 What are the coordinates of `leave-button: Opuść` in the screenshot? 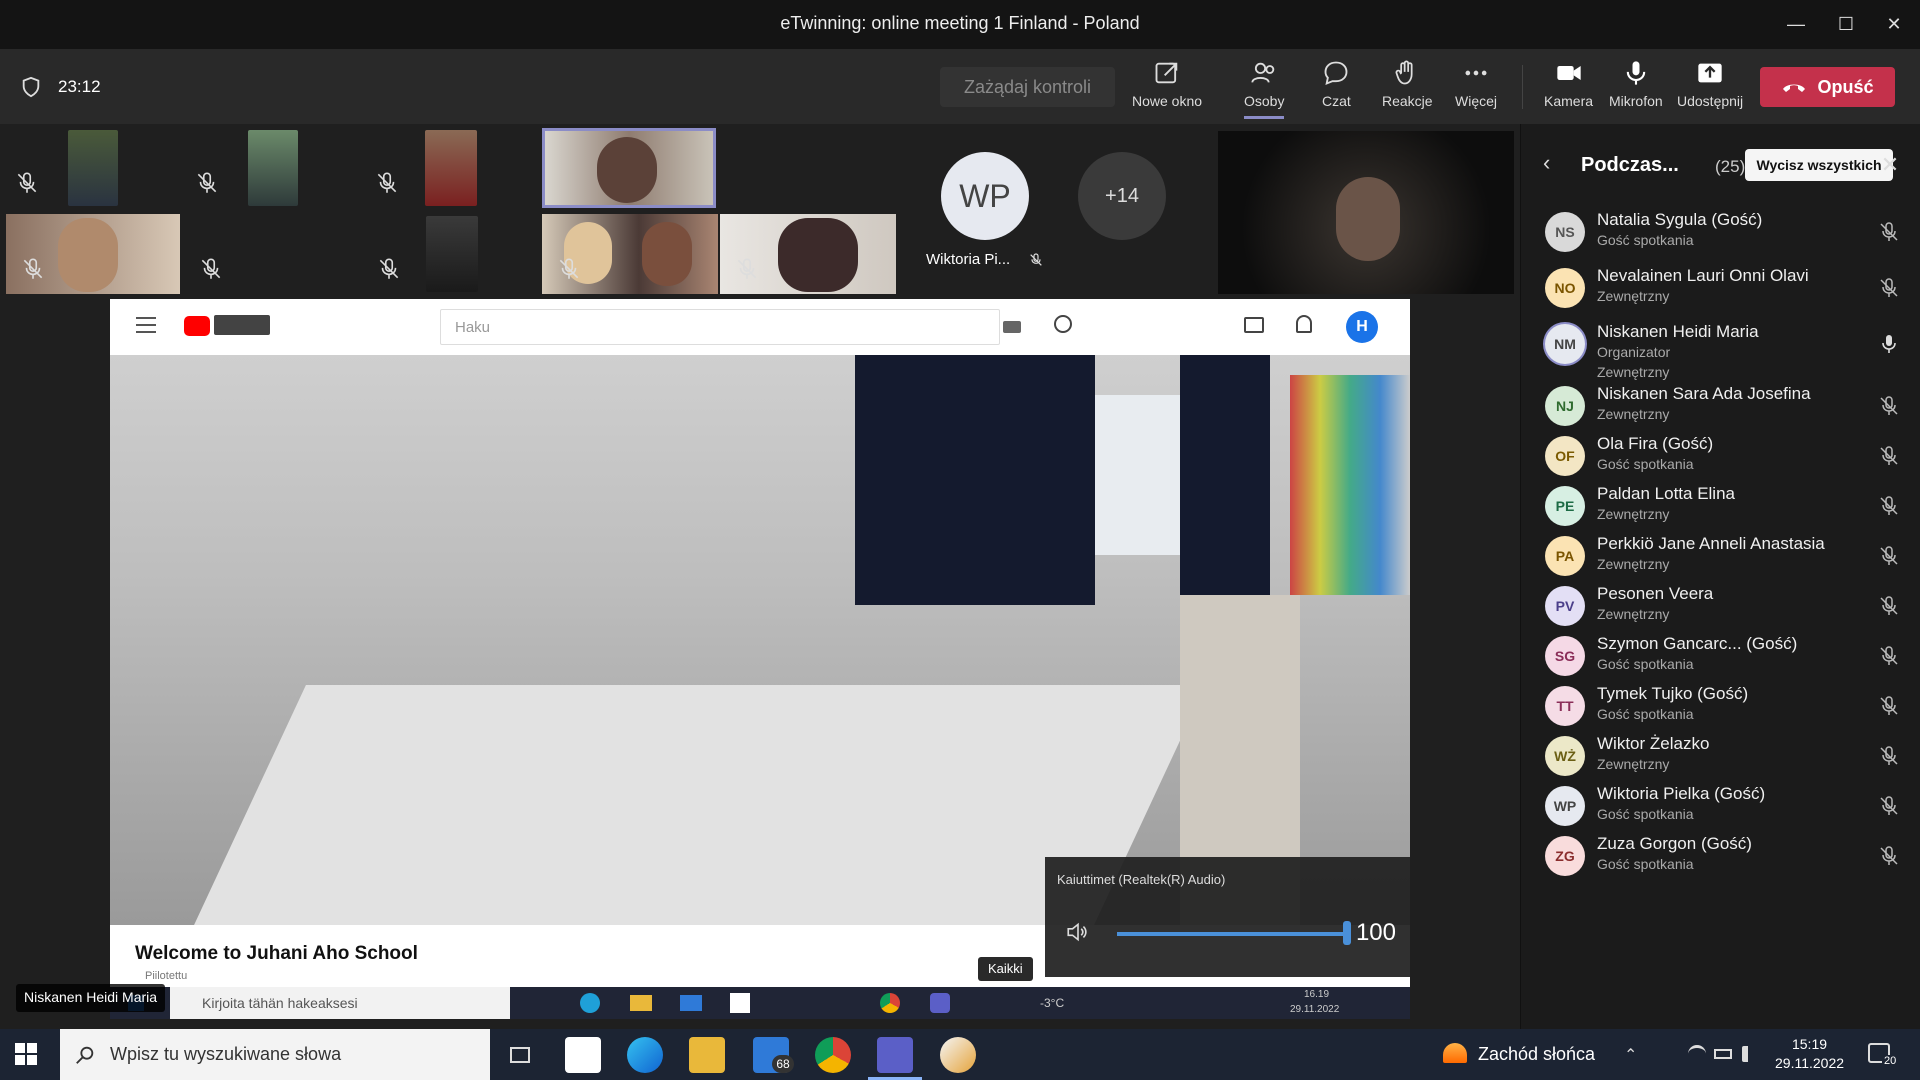 It's located at (1827, 87).